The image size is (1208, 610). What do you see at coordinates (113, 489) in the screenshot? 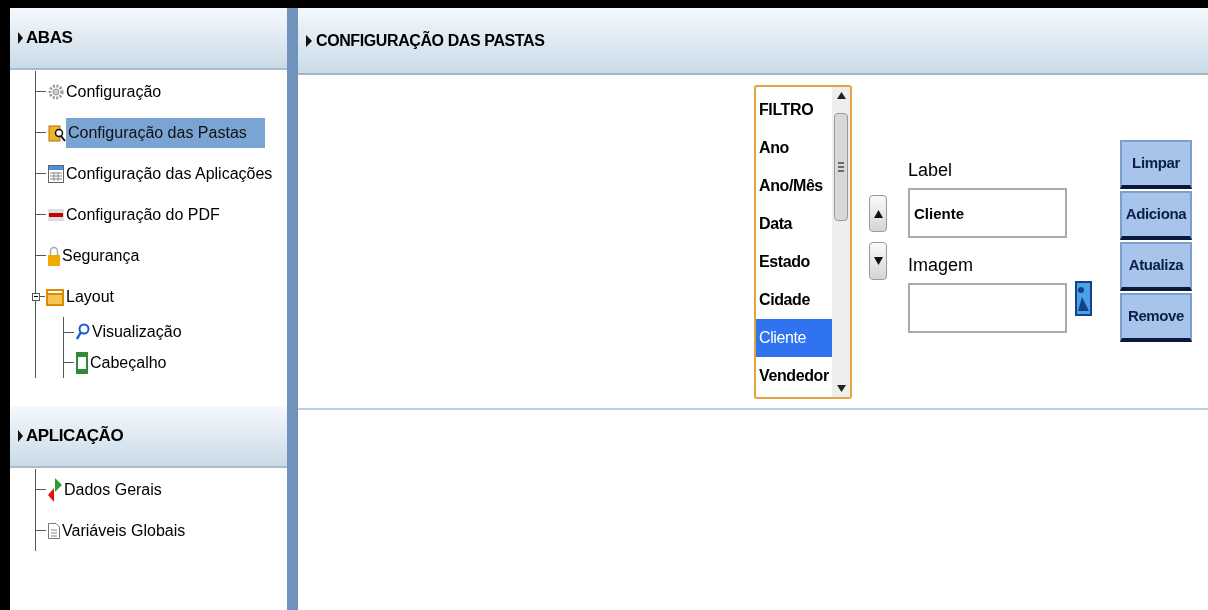
I see `tree-item: Dados Gerais` at bounding box center [113, 489].